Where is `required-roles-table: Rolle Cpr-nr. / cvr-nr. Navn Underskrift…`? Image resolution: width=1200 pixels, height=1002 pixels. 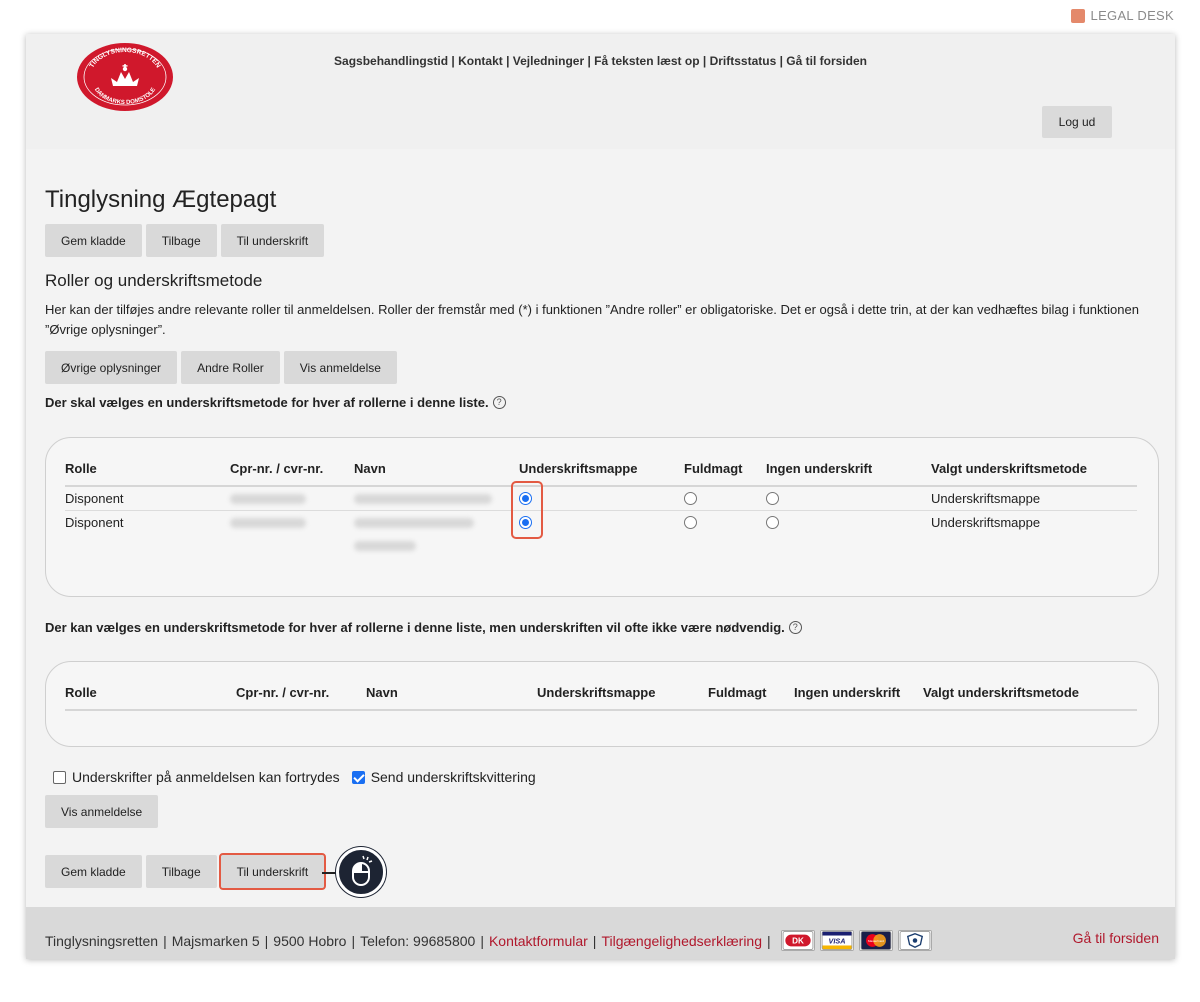
required-roles-table: Rolle Cpr-nr. / cvr-nr. Navn Underskrift… is located at coordinates (602, 517).